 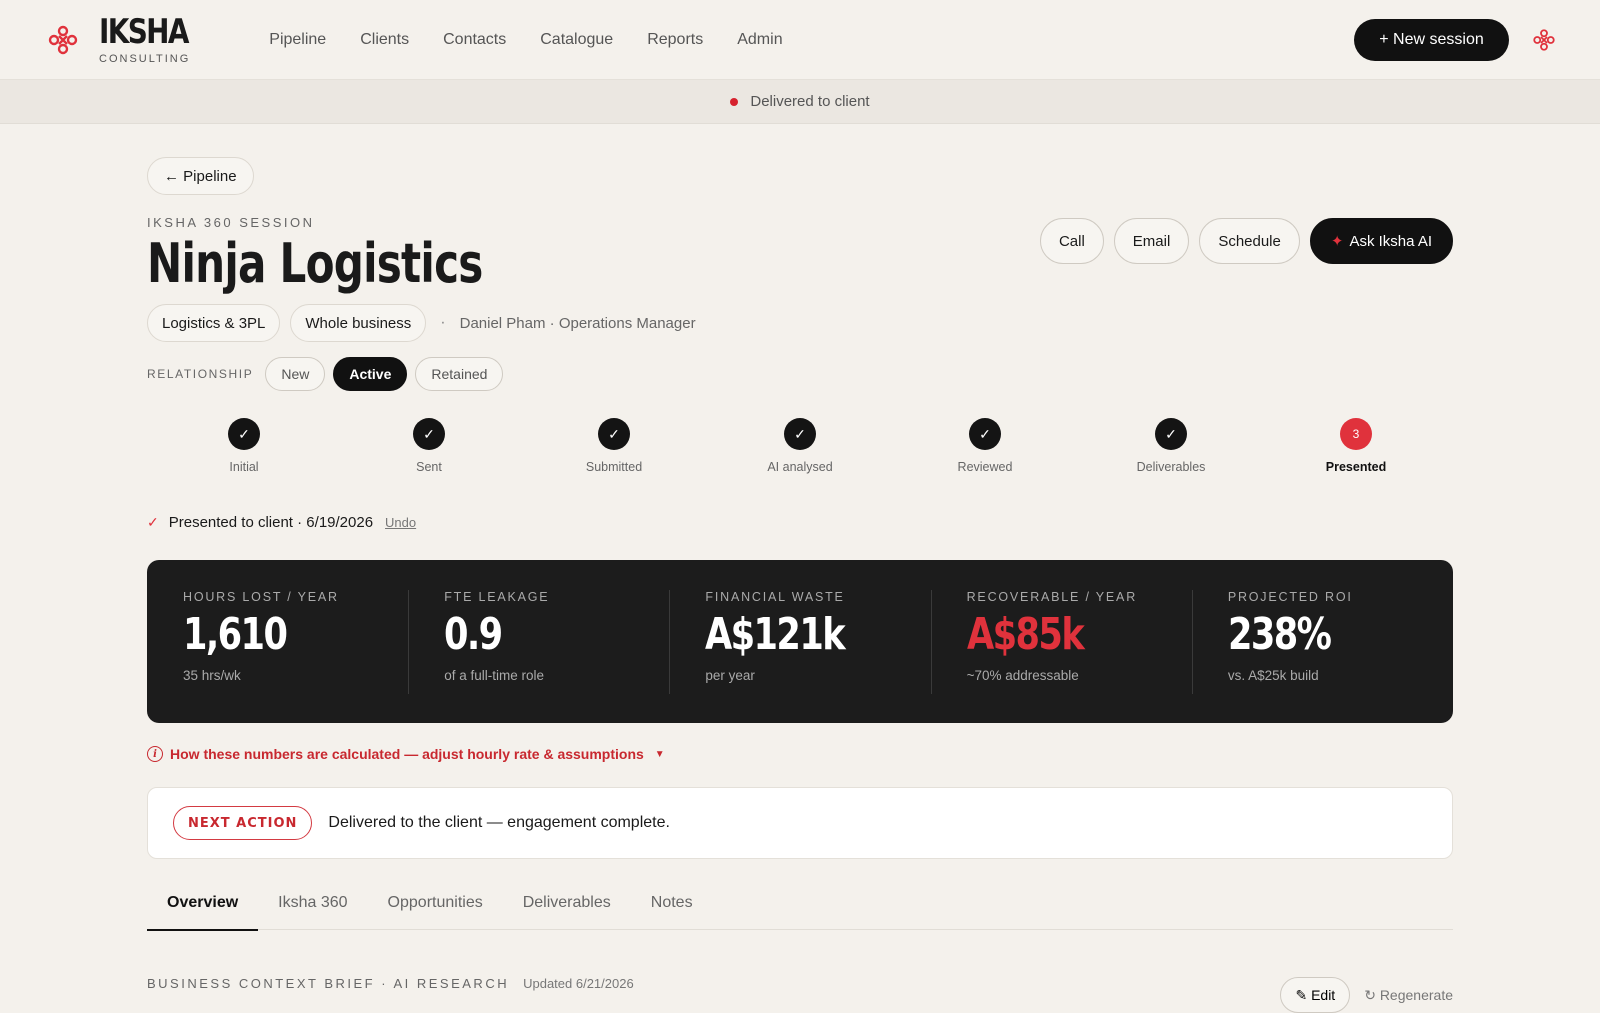 I want to click on contact-actions: Call Email Schedule ✦ Ask Iksha AI, so click(x=1246, y=241).